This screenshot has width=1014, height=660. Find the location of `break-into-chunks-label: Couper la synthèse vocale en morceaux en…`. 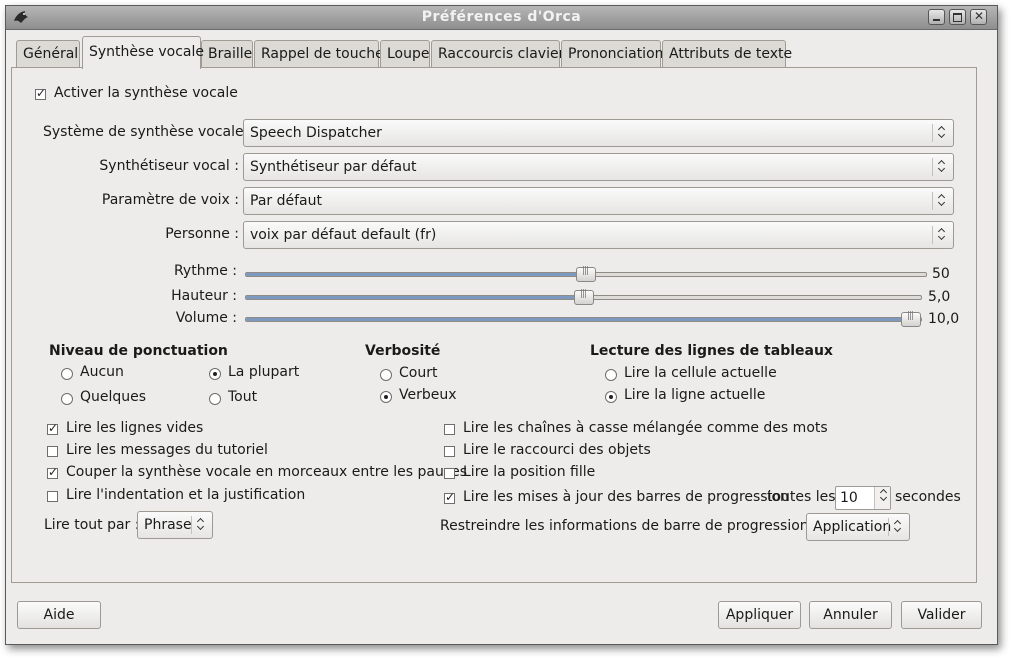

break-into-chunks-label: Couper la synthèse vocale en morceaux en… is located at coordinates (266, 472).